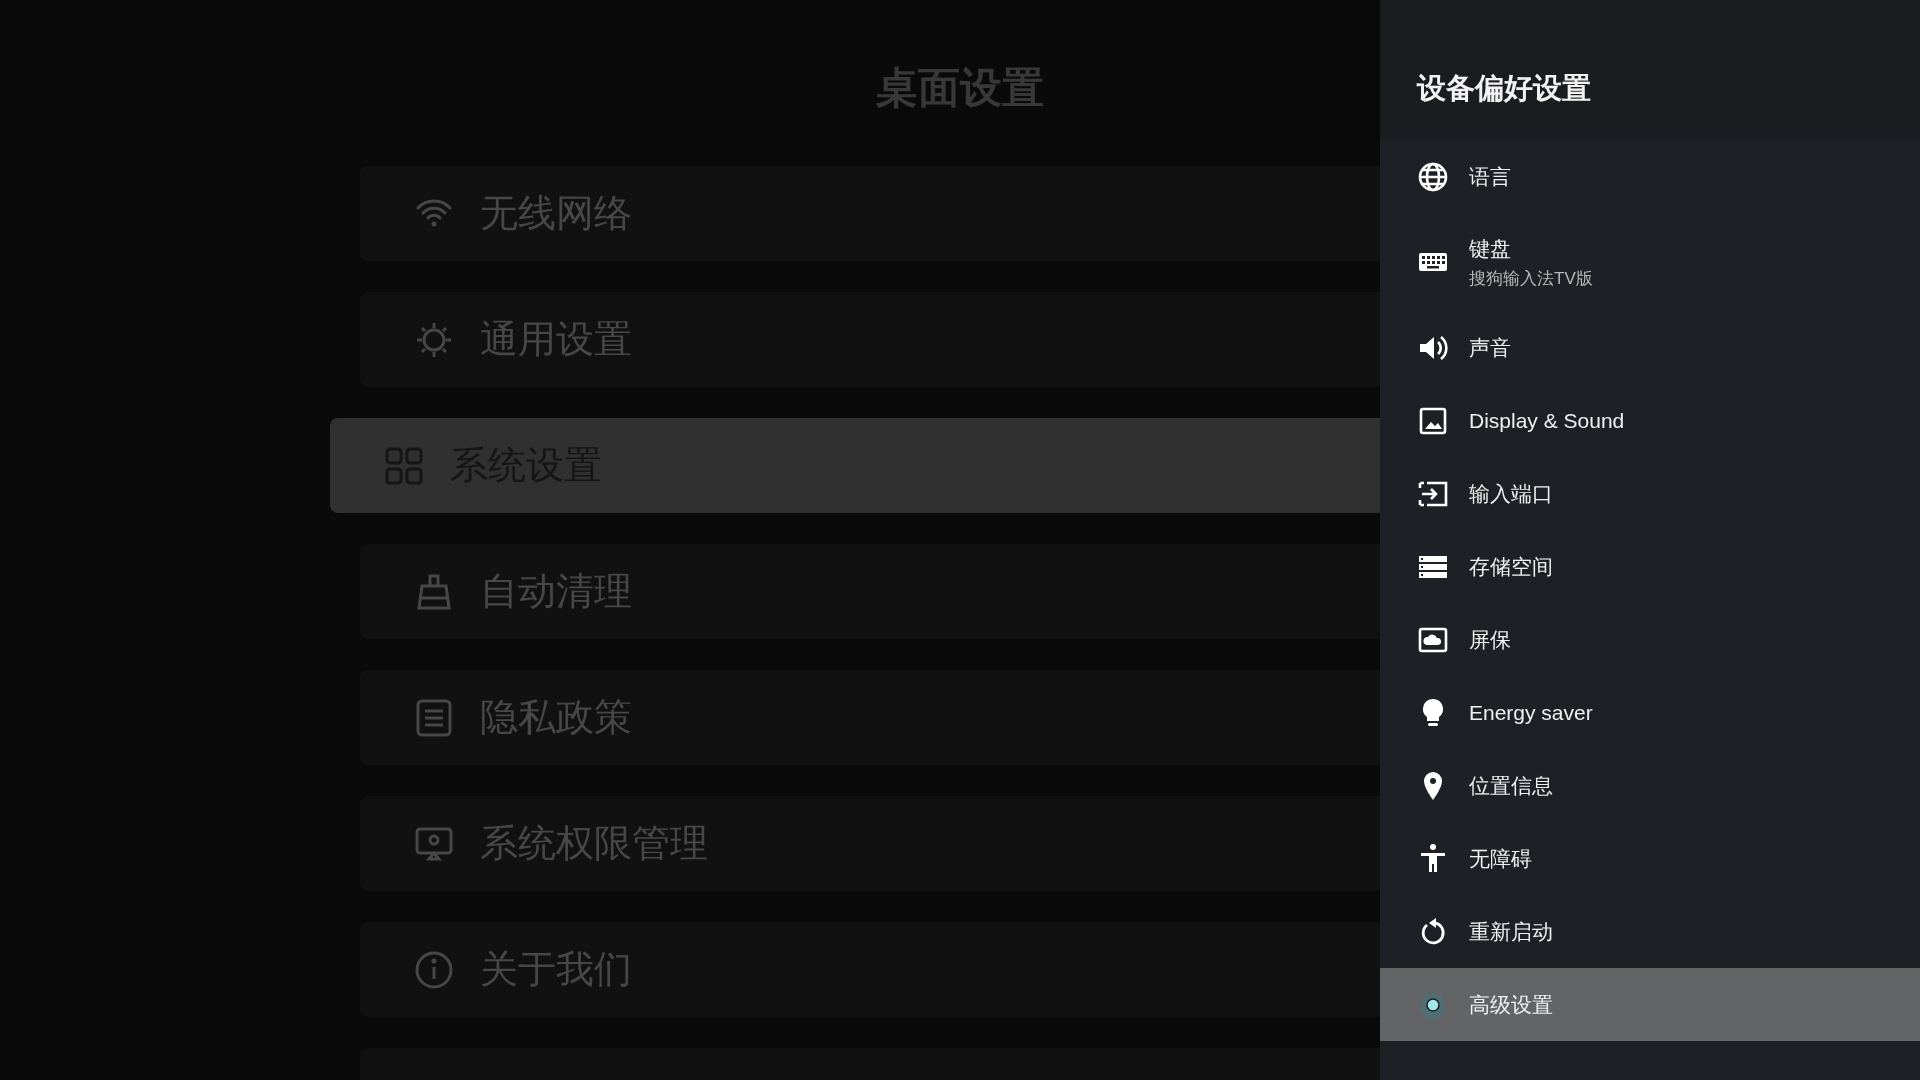 This screenshot has height=1080, width=1920. I want to click on item-subtitle: 搜狗输入法TV版, so click(1531, 278).